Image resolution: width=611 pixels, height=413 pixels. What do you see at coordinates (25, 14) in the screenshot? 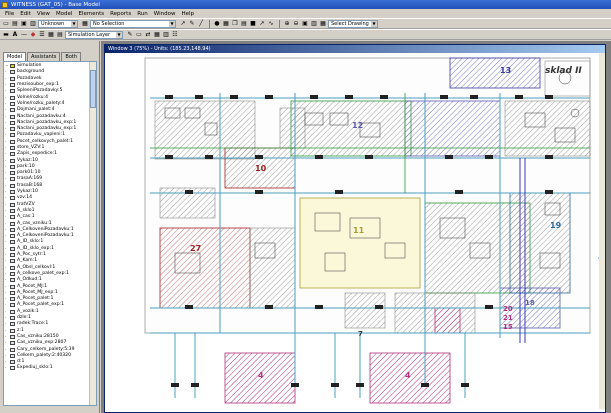
I see `menu-edit: Edit` at bounding box center [25, 14].